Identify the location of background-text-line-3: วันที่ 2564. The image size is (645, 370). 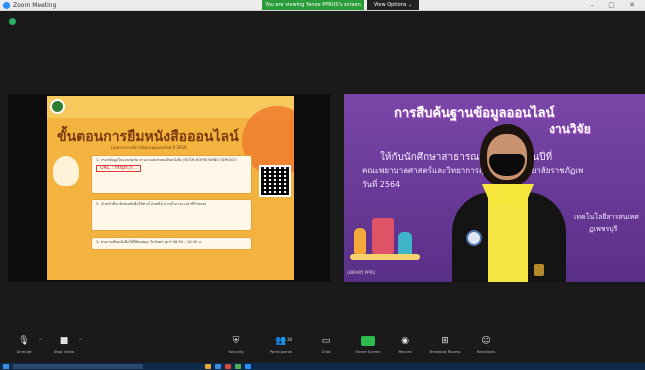
(381, 184).